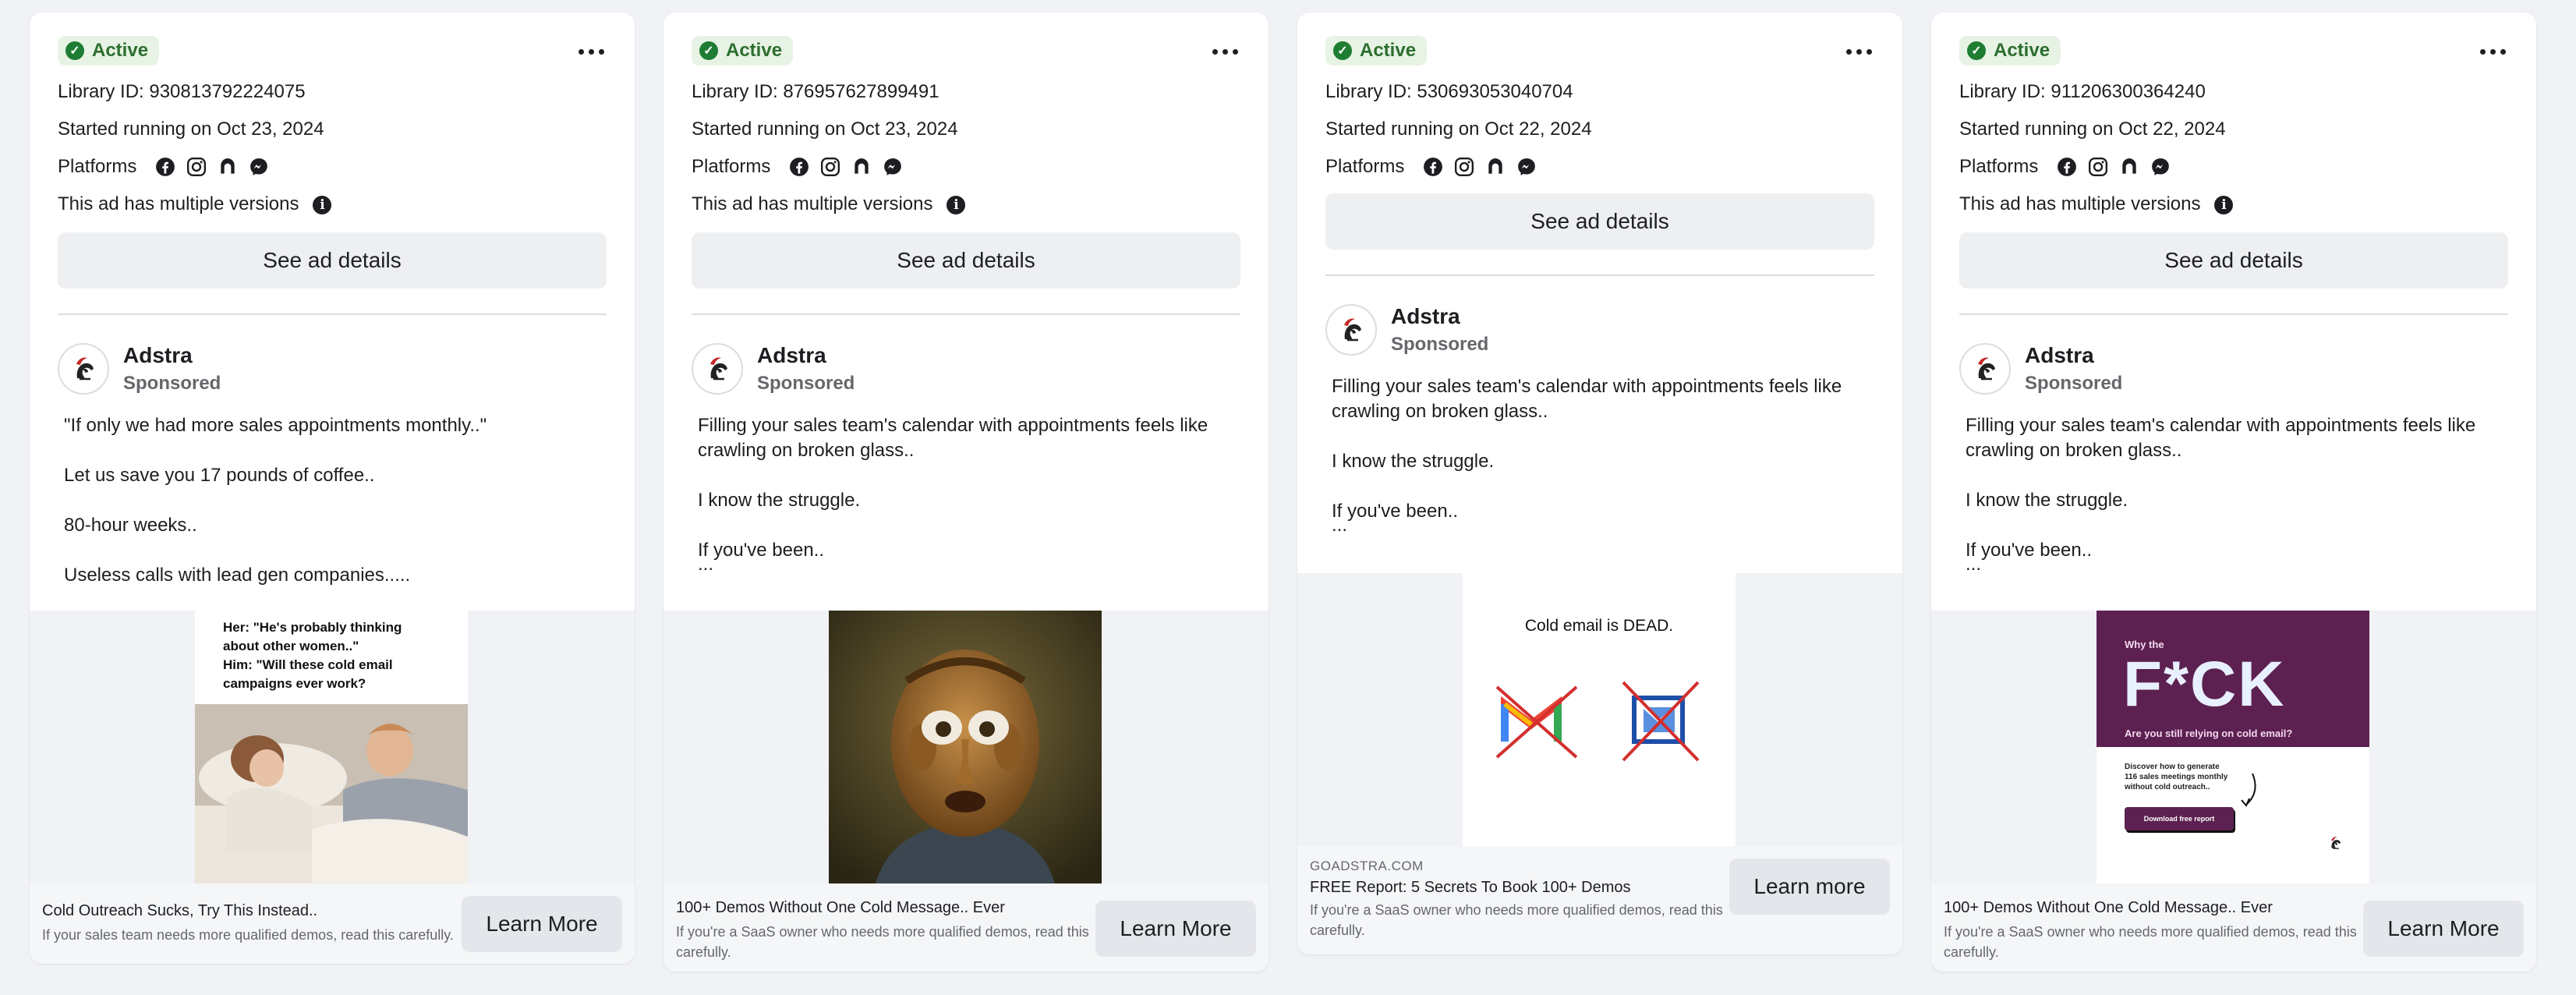 This screenshot has width=2576, height=995. What do you see at coordinates (248, 911) in the screenshot?
I see `link-headline: Cold Outreach Sucks, Try This Instead..` at bounding box center [248, 911].